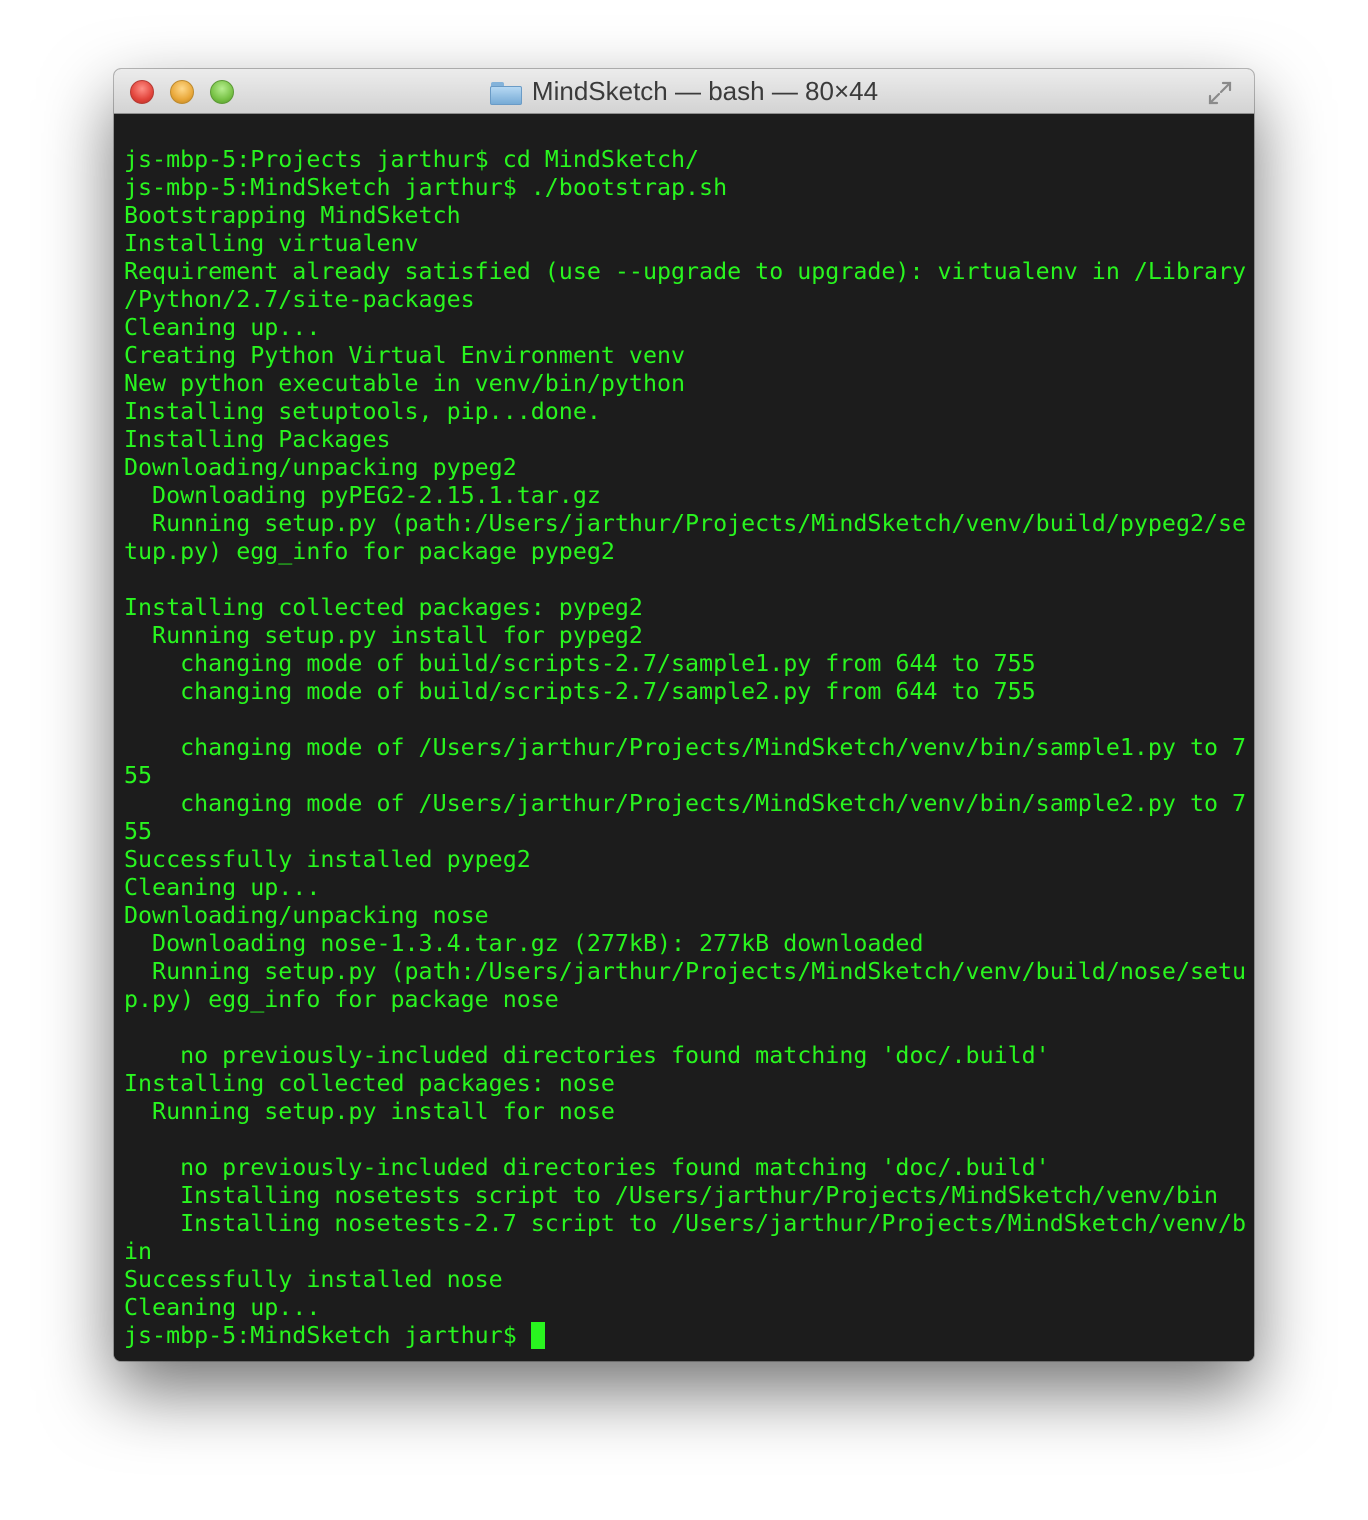  I want to click on terminal-line: Installing collected packages: nose, so click(369, 1083).